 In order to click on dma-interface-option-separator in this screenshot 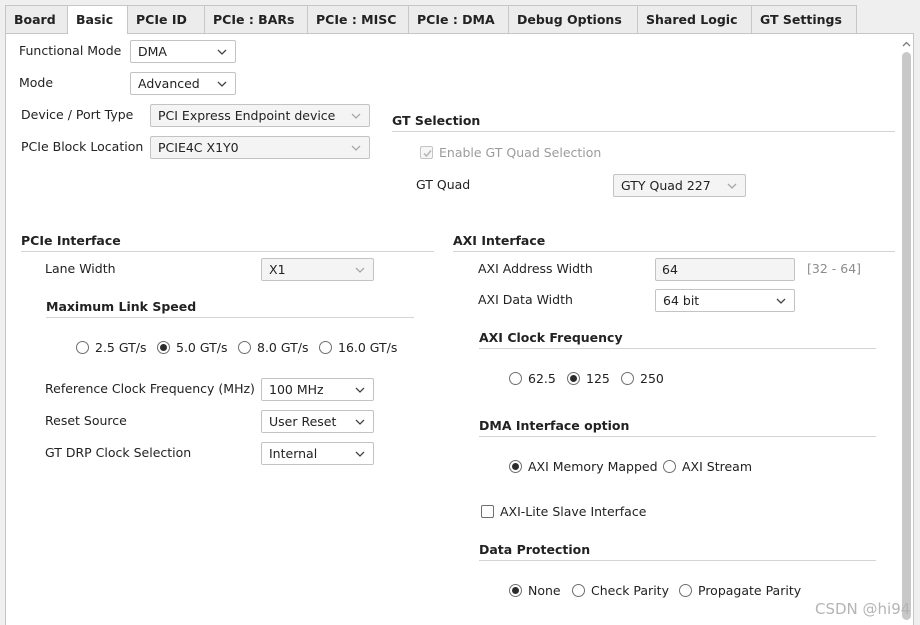, I will do `click(677, 436)`.